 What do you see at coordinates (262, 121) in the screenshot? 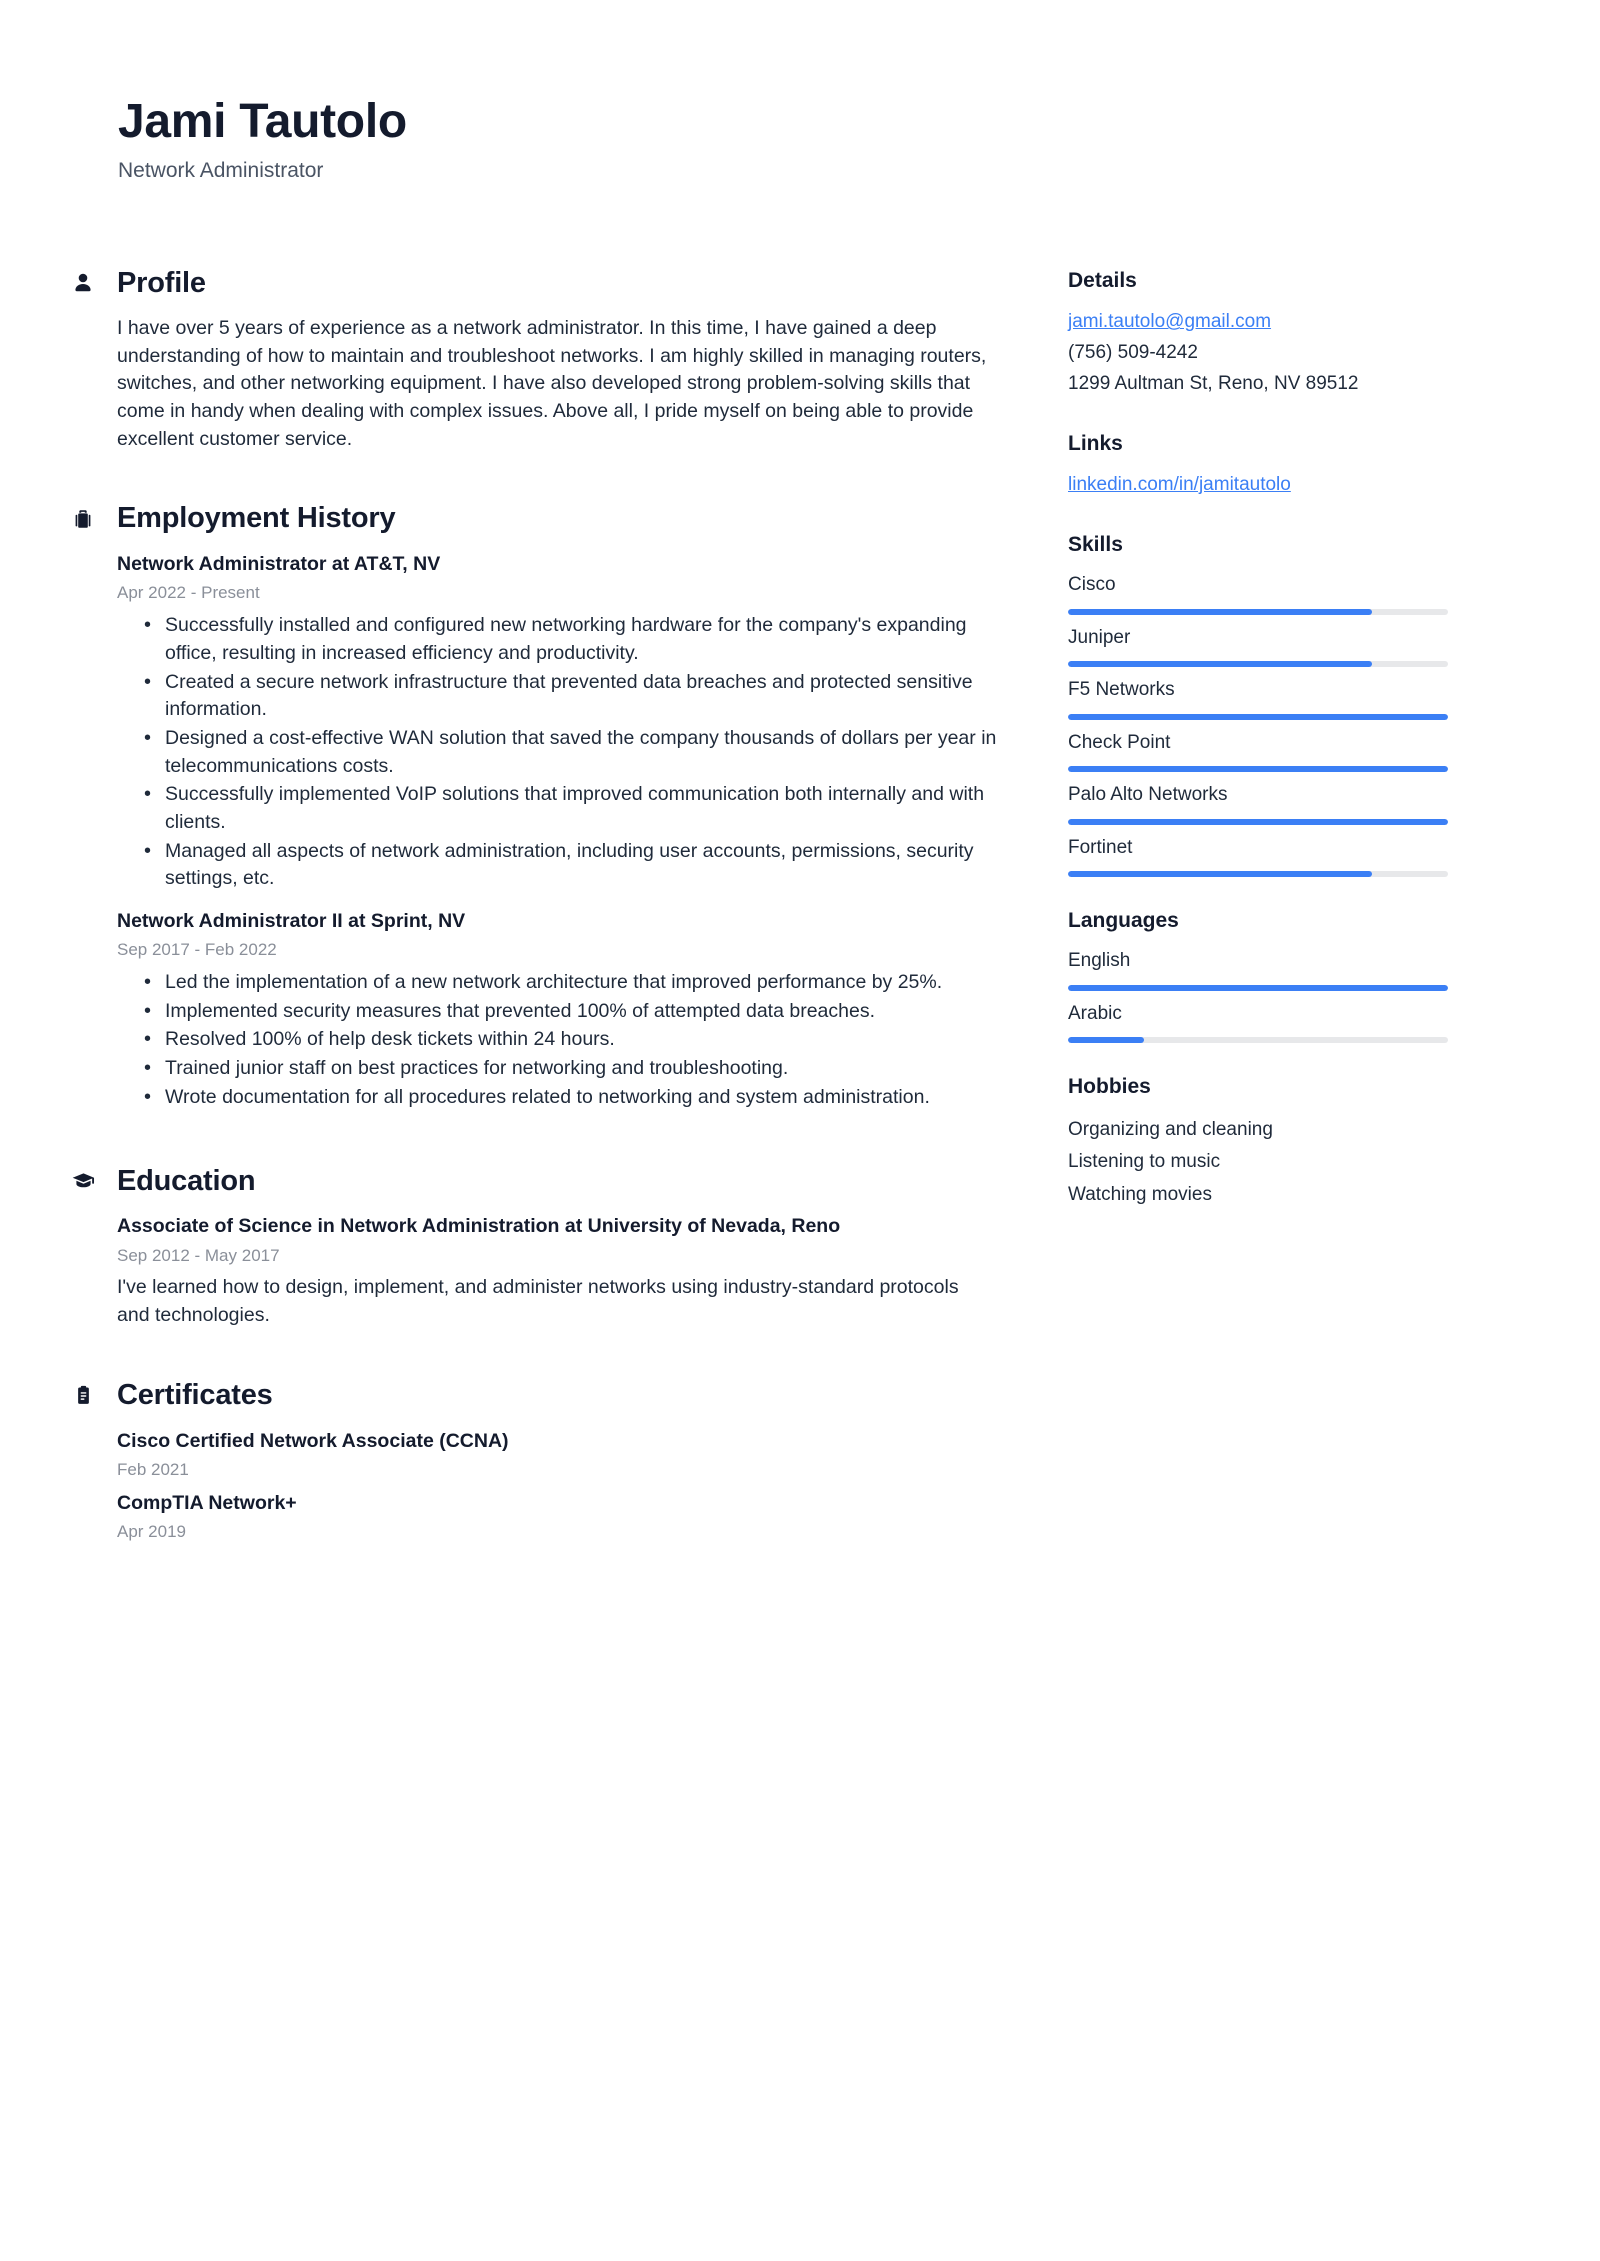
I see `page-title: Jami Tautolo` at bounding box center [262, 121].